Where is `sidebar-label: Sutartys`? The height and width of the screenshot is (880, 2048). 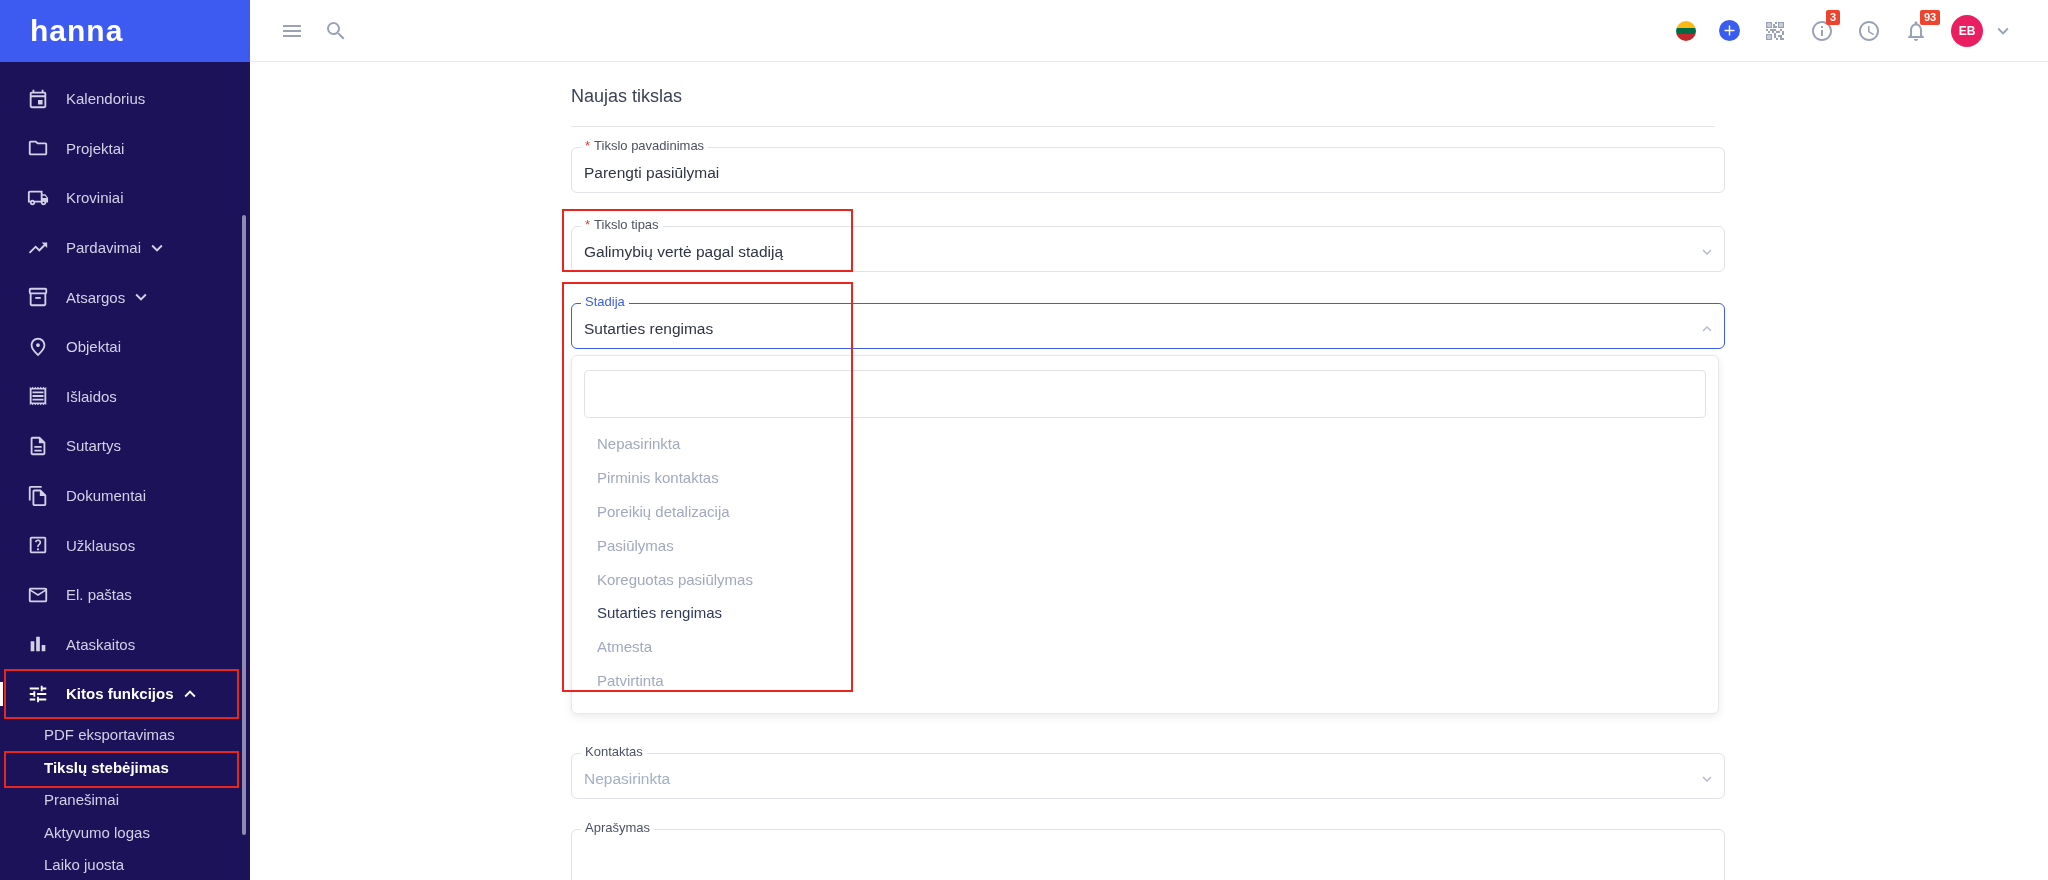 sidebar-label: Sutartys is located at coordinates (94, 446).